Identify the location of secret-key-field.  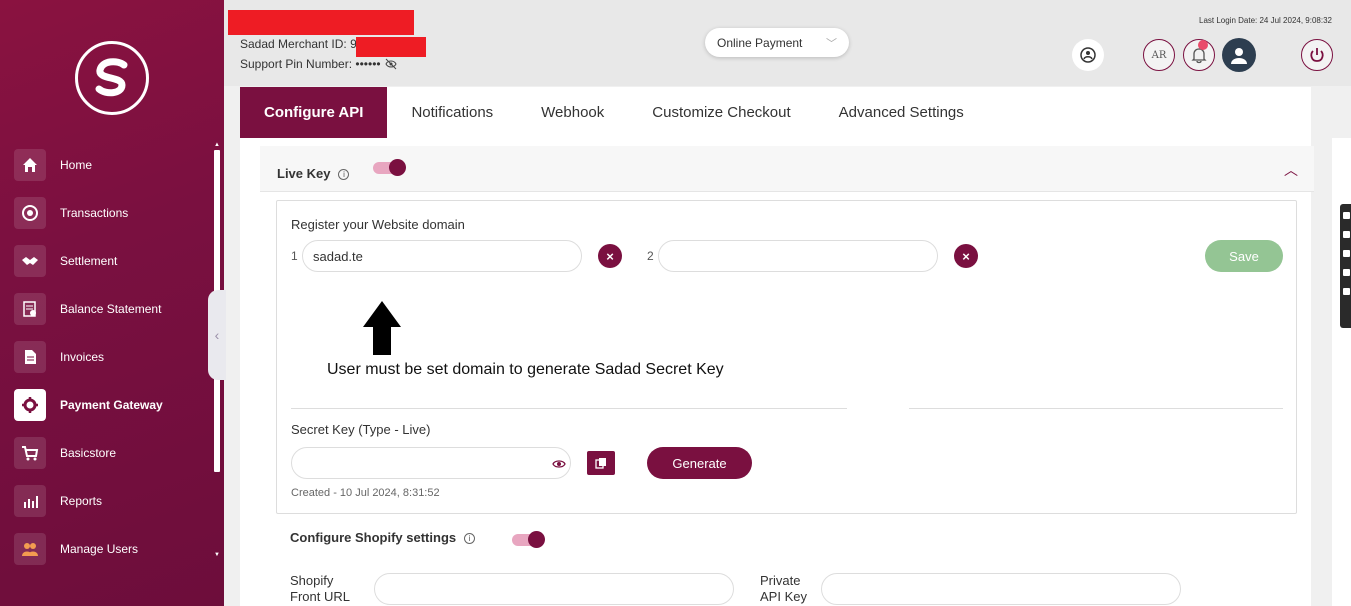
(431, 463).